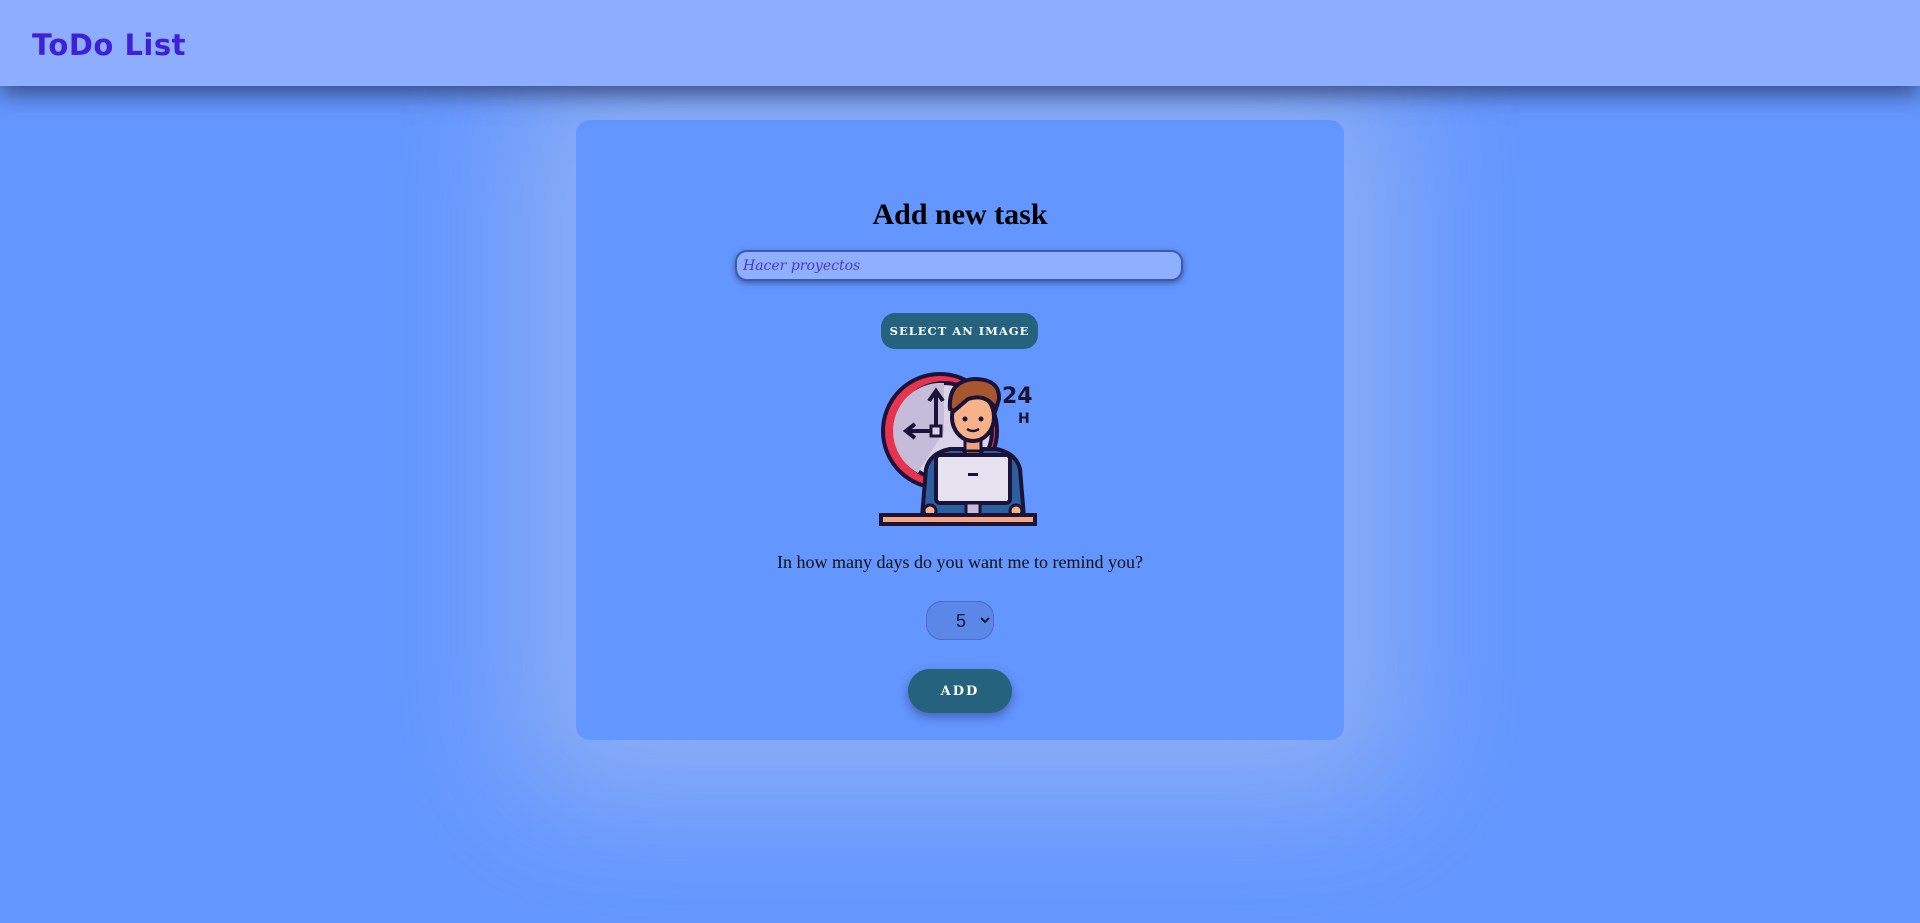 Image resolution: width=1920 pixels, height=923 pixels. Describe the element at coordinates (109, 45) in the screenshot. I see `app-brand: ToDo List` at that location.